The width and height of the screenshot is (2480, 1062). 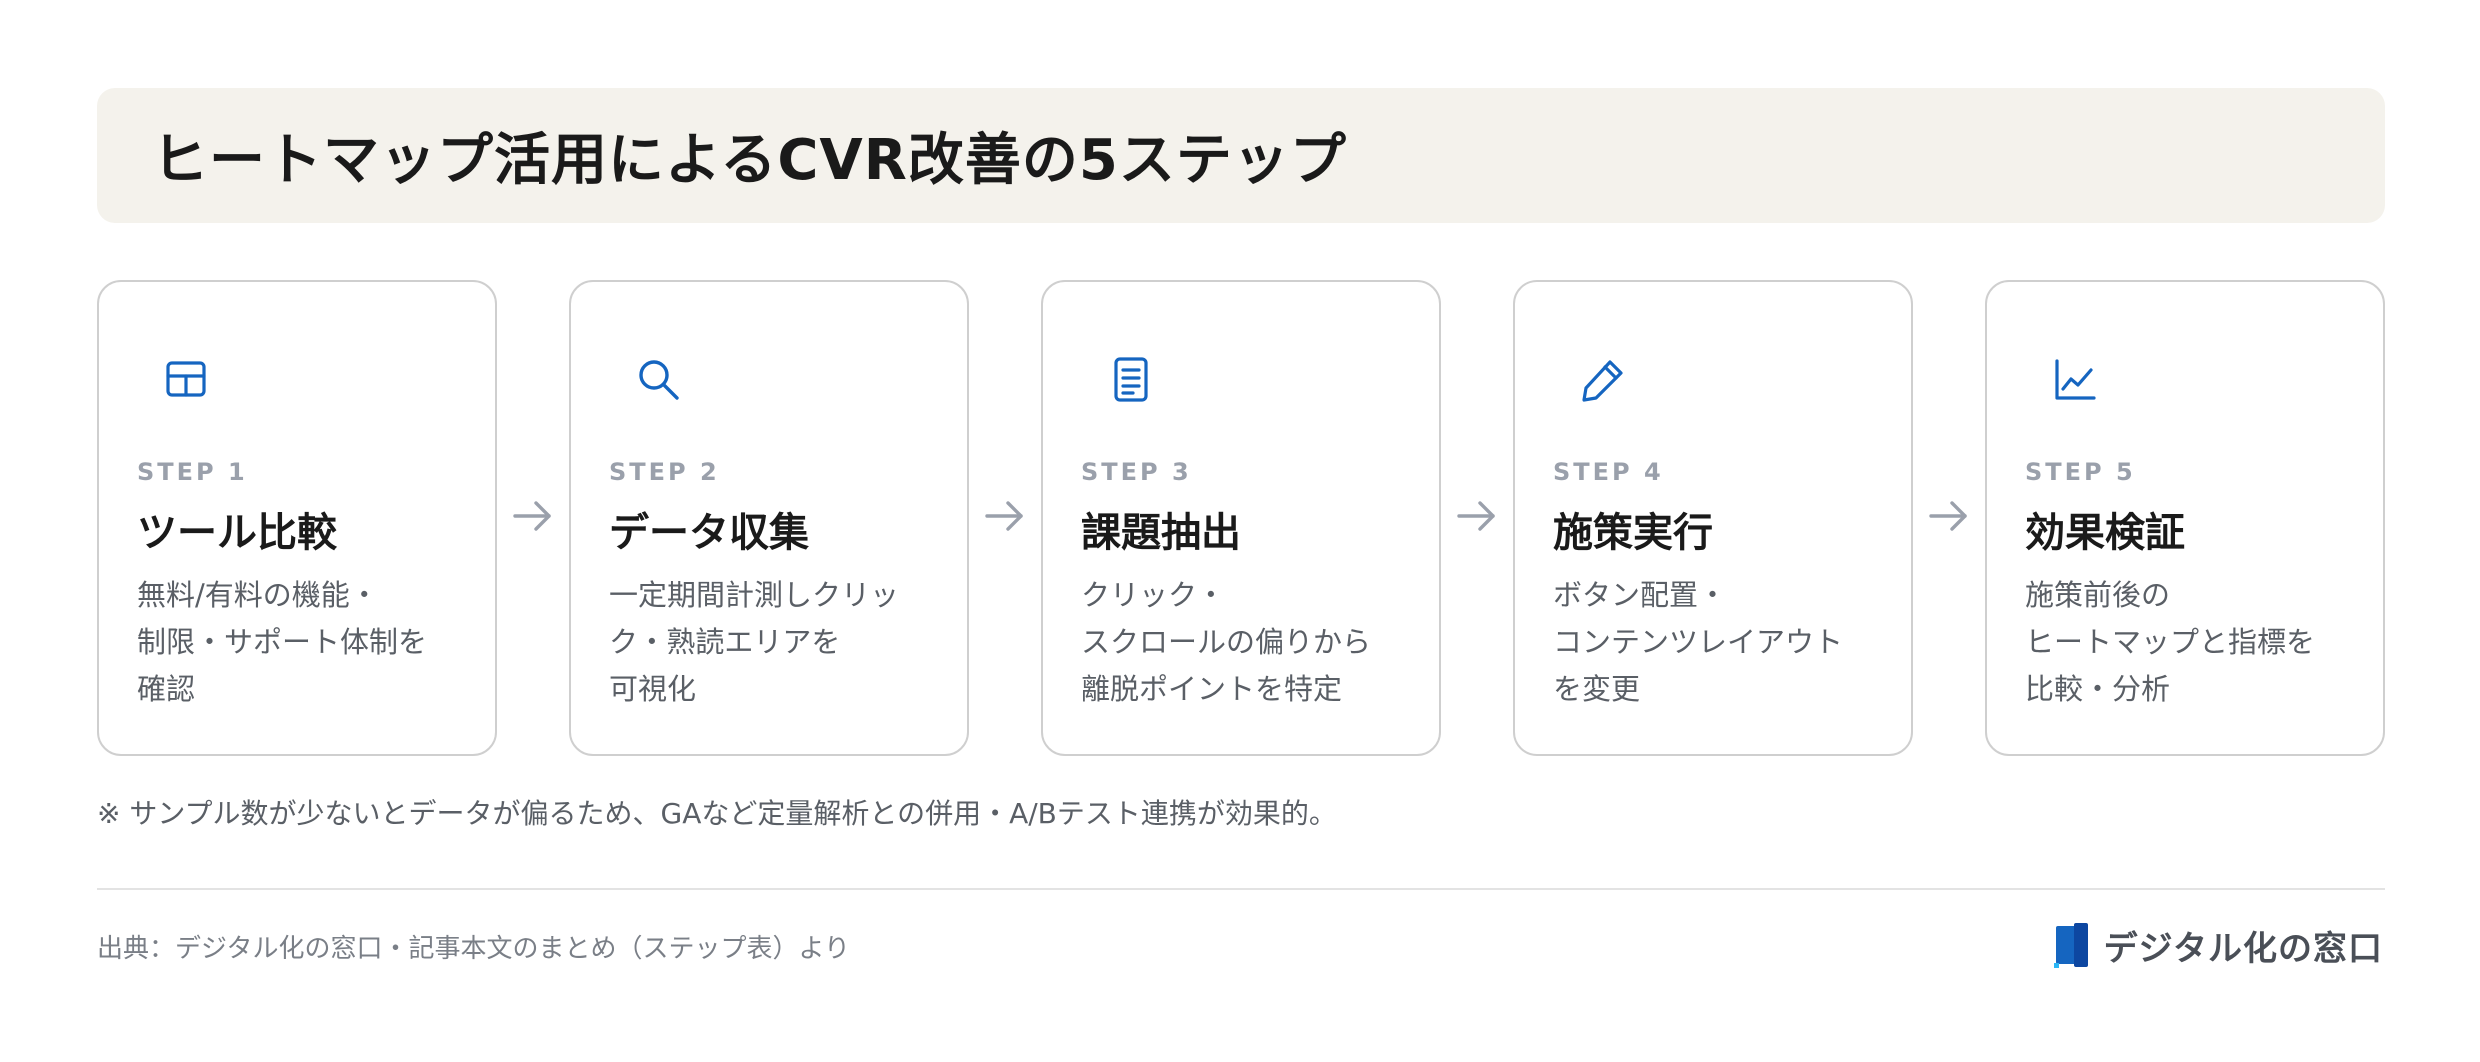 What do you see at coordinates (1698, 642) in the screenshot?
I see `step-description: ボタン配置・ コンテンツレイアウト を変更` at bounding box center [1698, 642].